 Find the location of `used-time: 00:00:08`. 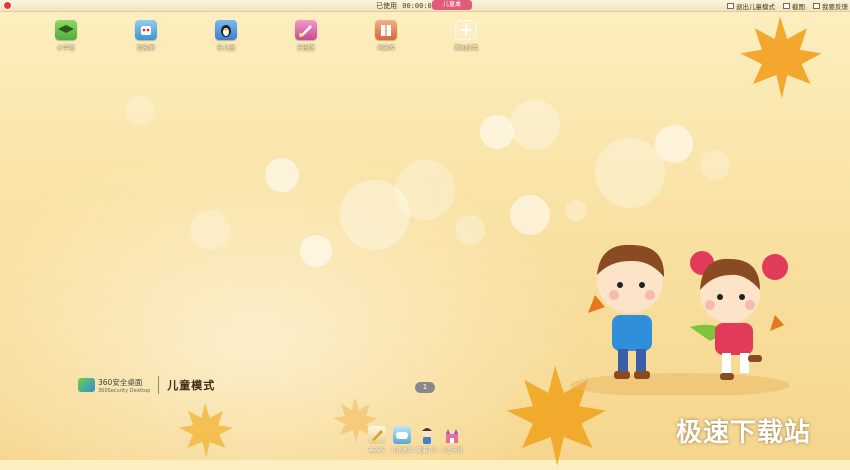

used-time: 00:00:08 is located at coordinates (419, 6).